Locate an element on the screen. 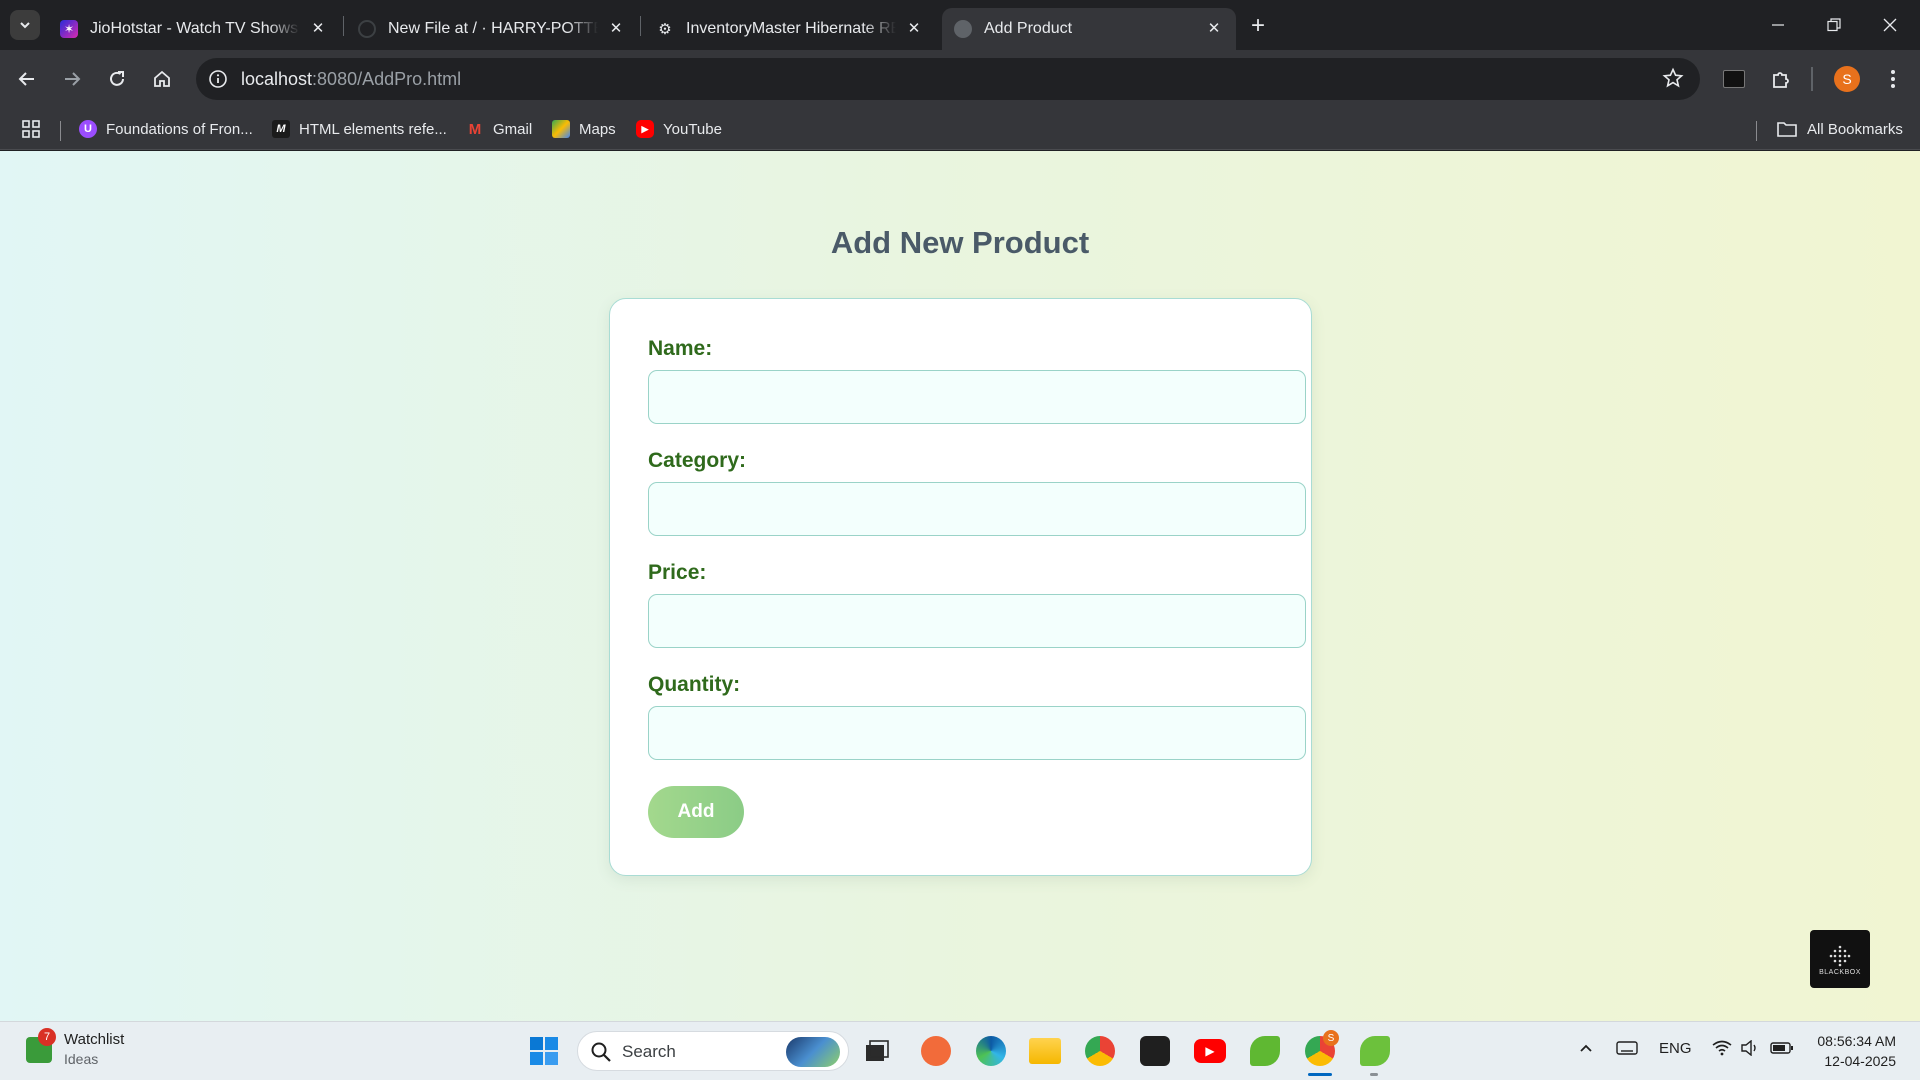 The height and width of the screenshot is (1080, 1920). taskbar-app-spring-tools is located at coordinates (1265, 1051).